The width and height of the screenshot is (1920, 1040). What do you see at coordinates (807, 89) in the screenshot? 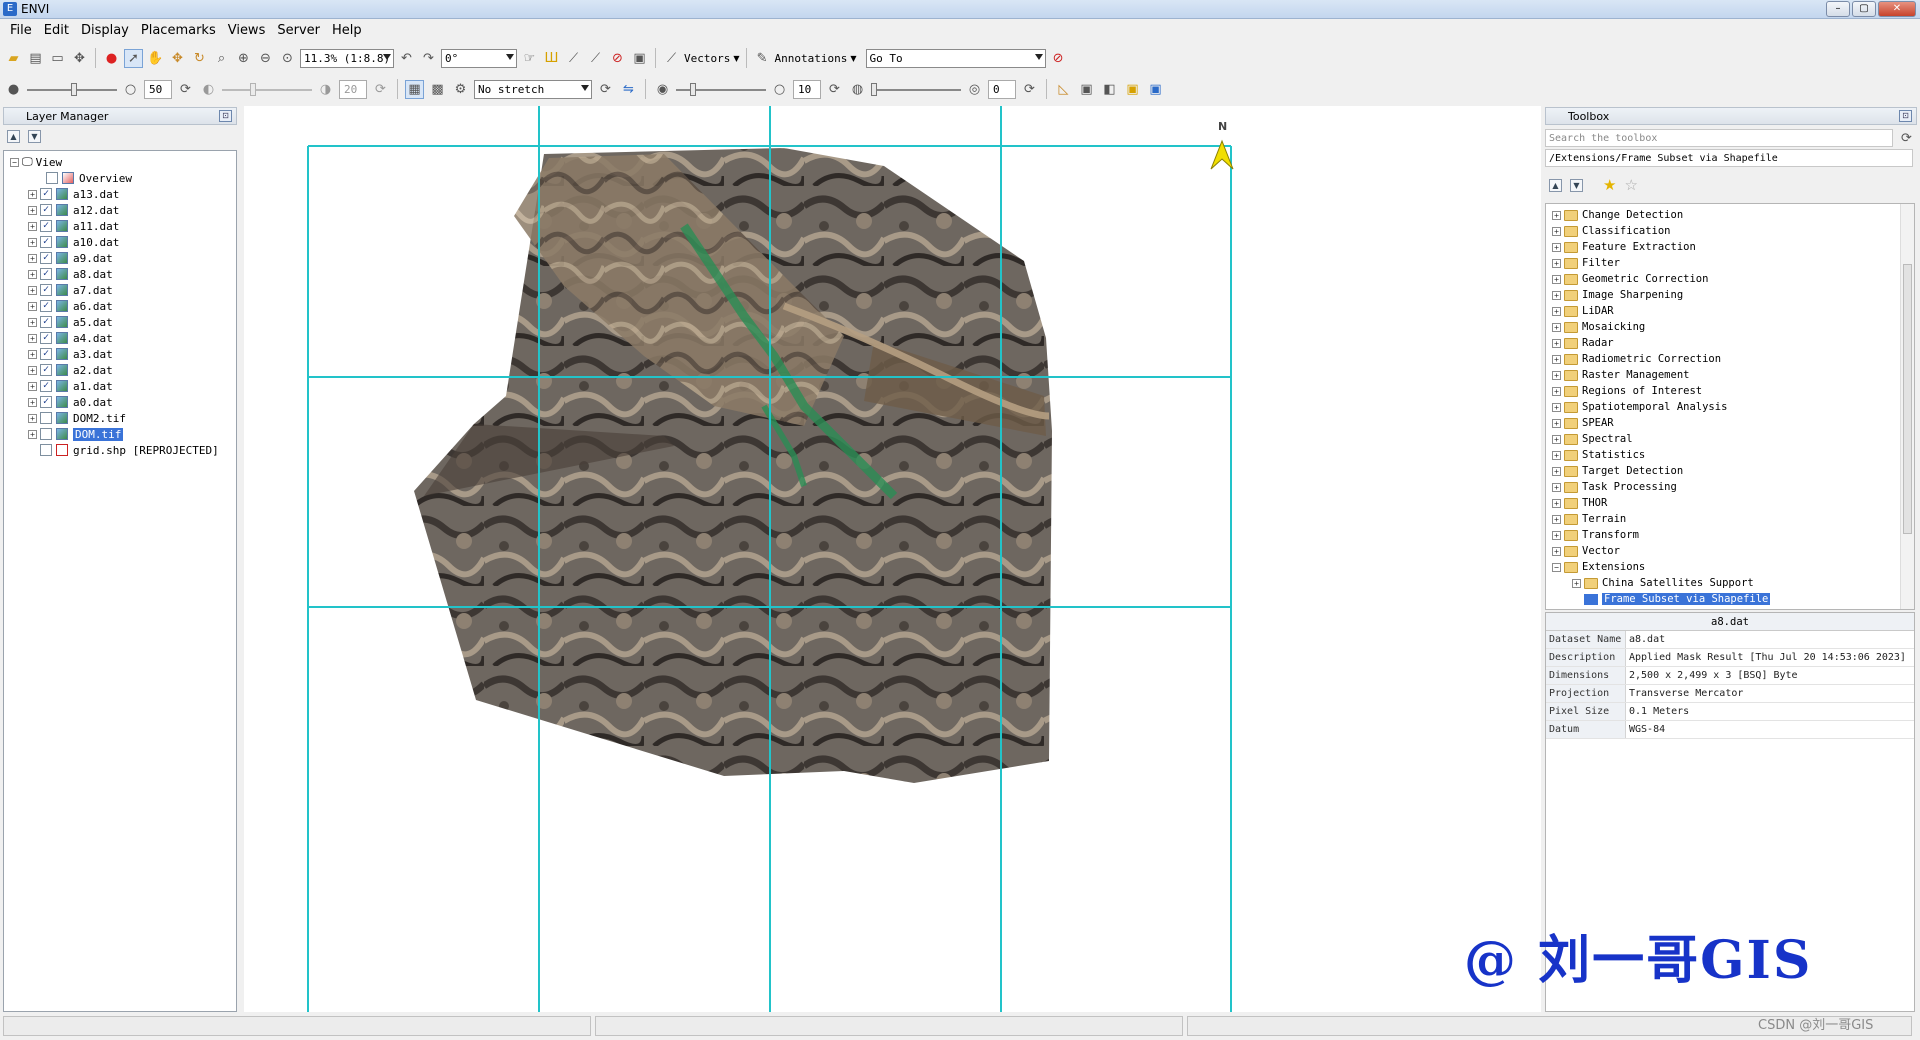
I see `sharpen-value: 10` at bounding box center [807, 89].